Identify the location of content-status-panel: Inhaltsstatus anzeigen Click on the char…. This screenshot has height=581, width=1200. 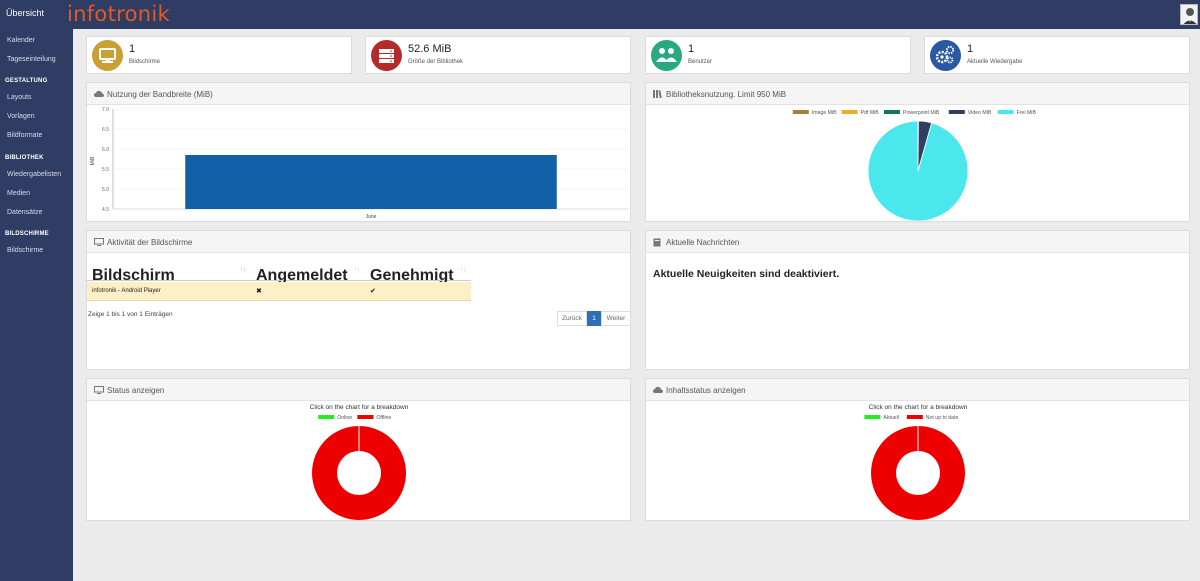
(917, 449).